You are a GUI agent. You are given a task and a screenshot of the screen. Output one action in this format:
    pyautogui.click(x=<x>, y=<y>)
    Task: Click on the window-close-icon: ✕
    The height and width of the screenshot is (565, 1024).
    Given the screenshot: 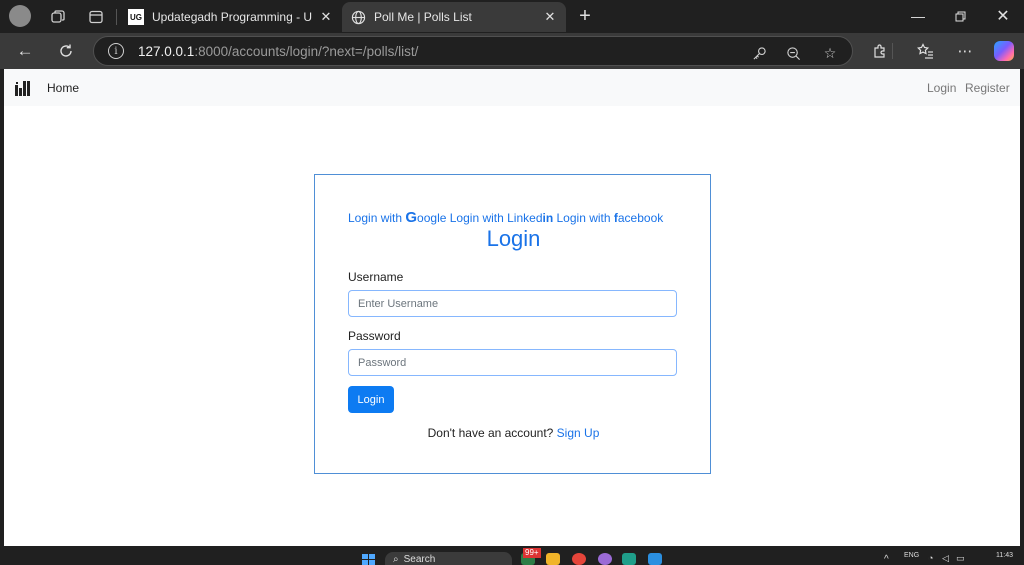 What is the action you would take?
    pyautogui.click(x=1003, y=16)
    